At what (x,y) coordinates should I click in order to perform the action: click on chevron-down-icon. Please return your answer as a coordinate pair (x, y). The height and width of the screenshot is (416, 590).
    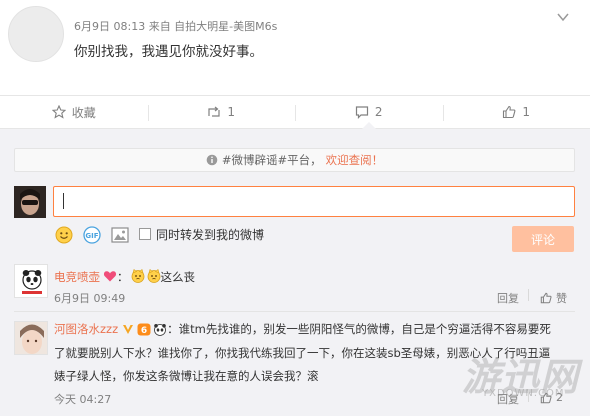
    Looking at the image, I should click on (563, 17).